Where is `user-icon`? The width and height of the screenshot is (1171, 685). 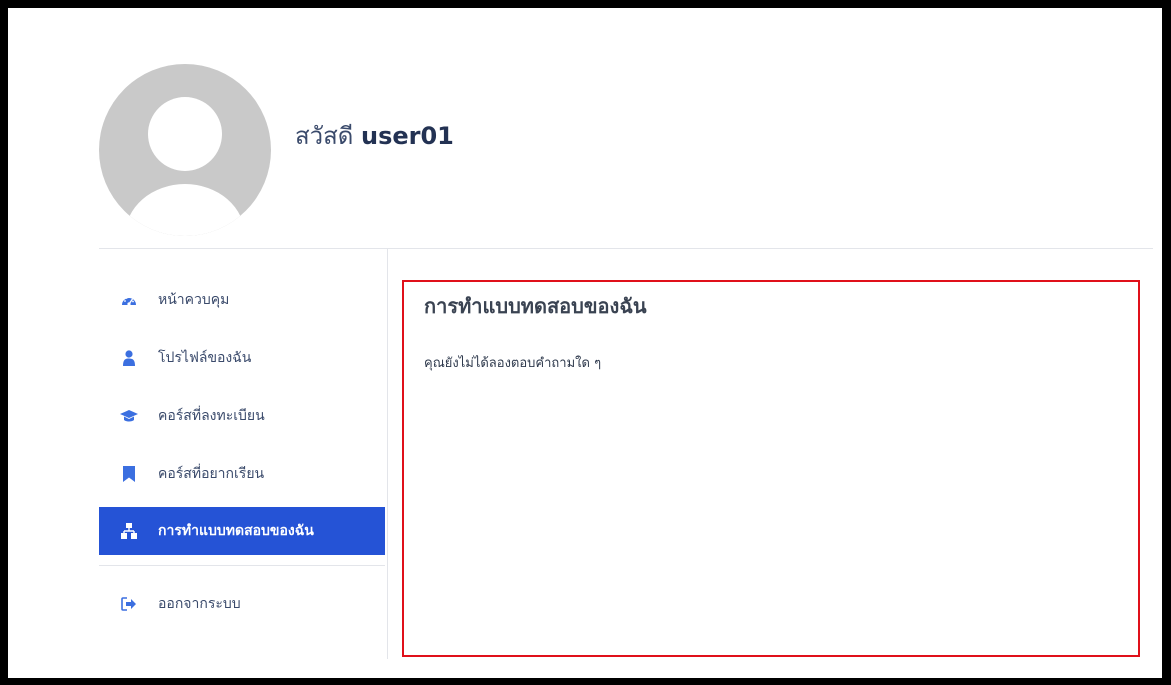
user-icon is located at coordinates (129, 358).